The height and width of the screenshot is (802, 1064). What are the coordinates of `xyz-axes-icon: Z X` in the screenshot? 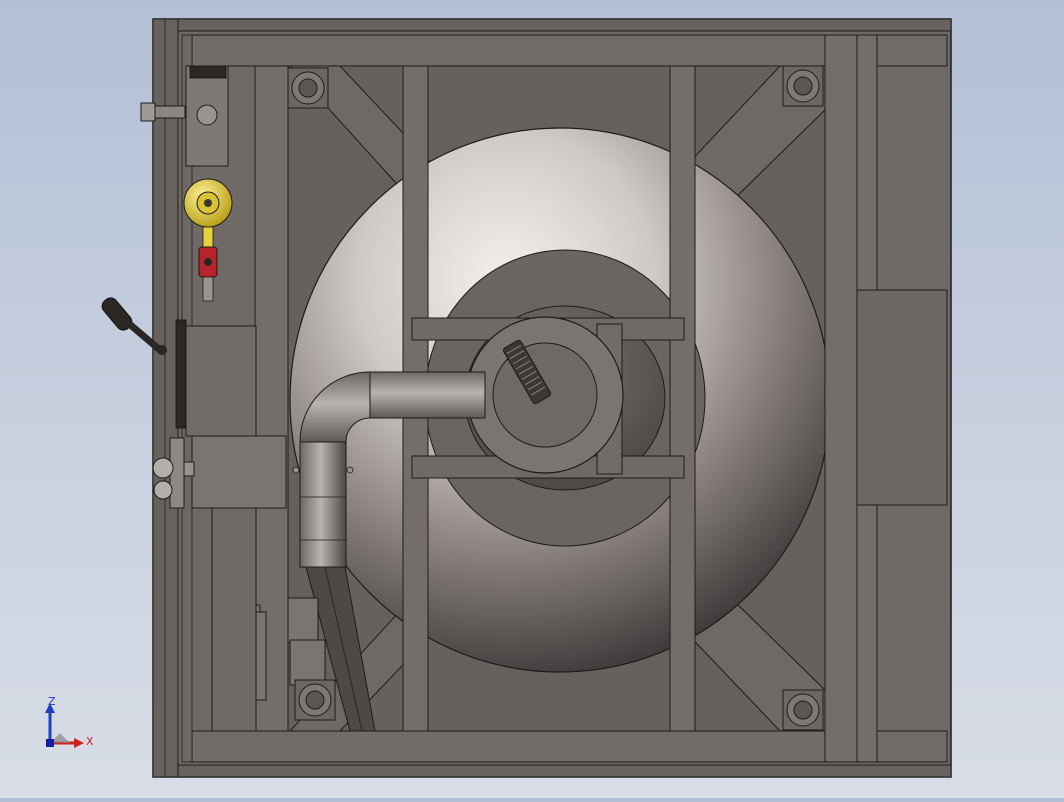 It's located at (68, 725).